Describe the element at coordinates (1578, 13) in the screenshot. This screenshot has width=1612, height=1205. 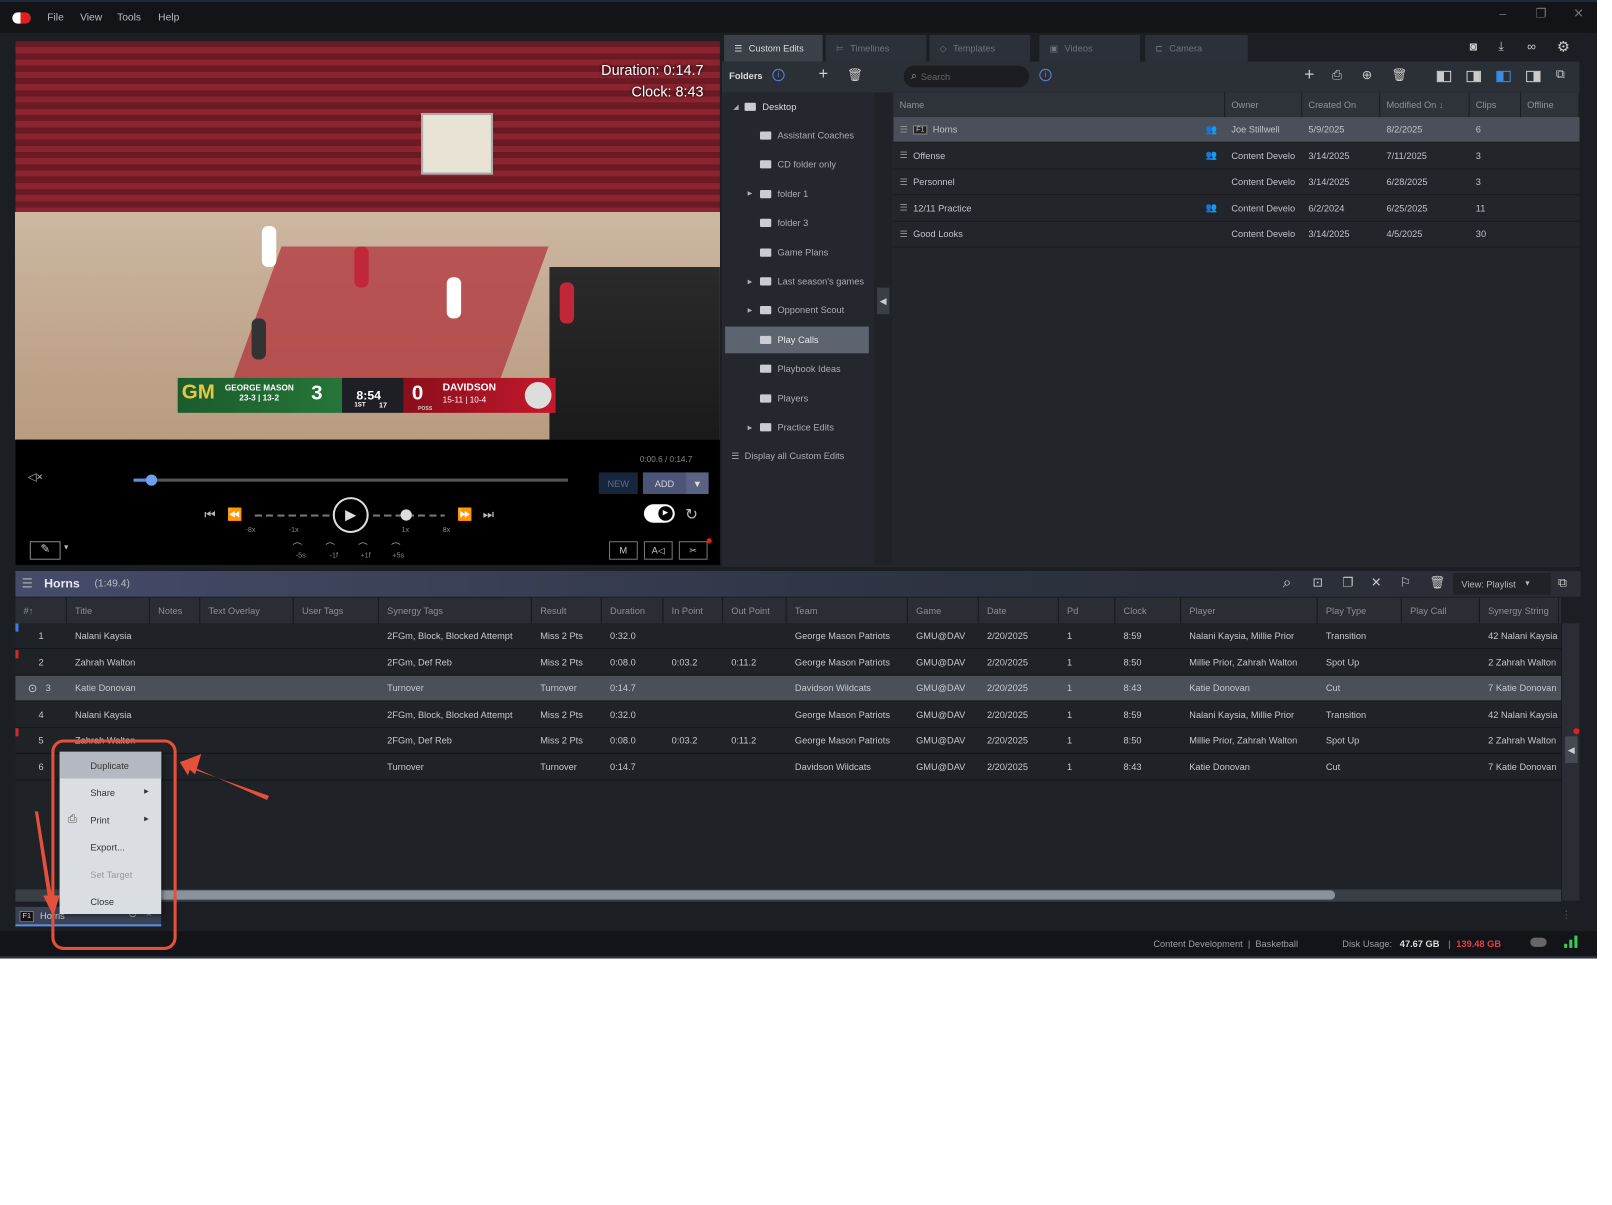
I see `close-button: ✕` at that location.